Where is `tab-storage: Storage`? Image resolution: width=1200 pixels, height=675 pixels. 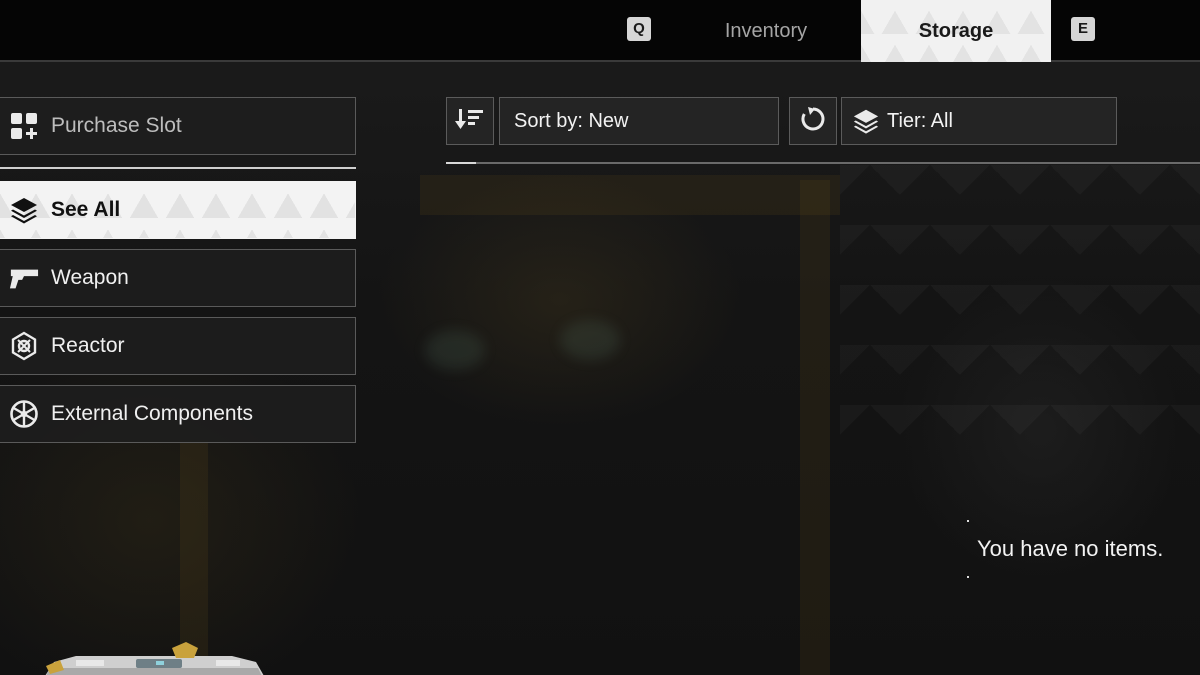 tab-storage: Storage is located at coordinates (956, 31).